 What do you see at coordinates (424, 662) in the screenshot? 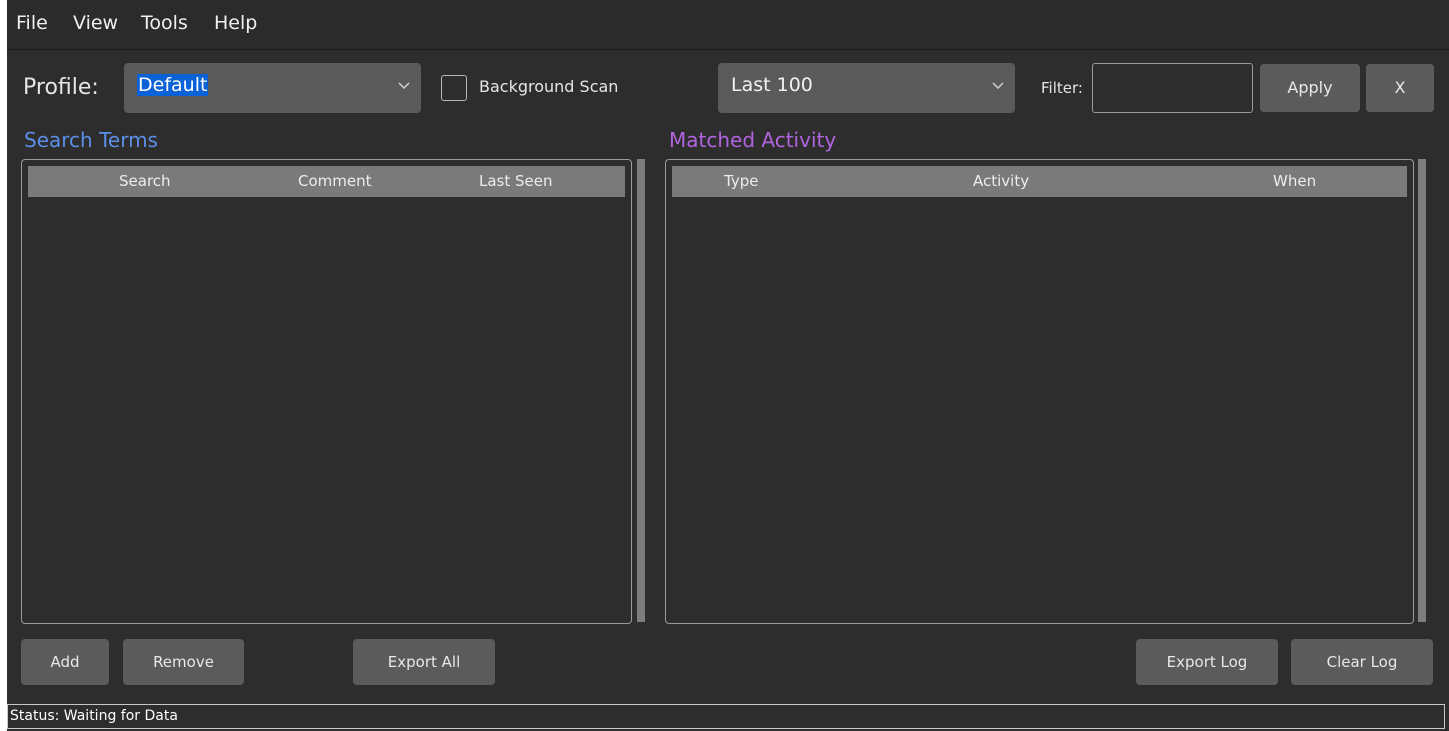
I see `export-all-button: Export All` at bounding box center [424, 662].